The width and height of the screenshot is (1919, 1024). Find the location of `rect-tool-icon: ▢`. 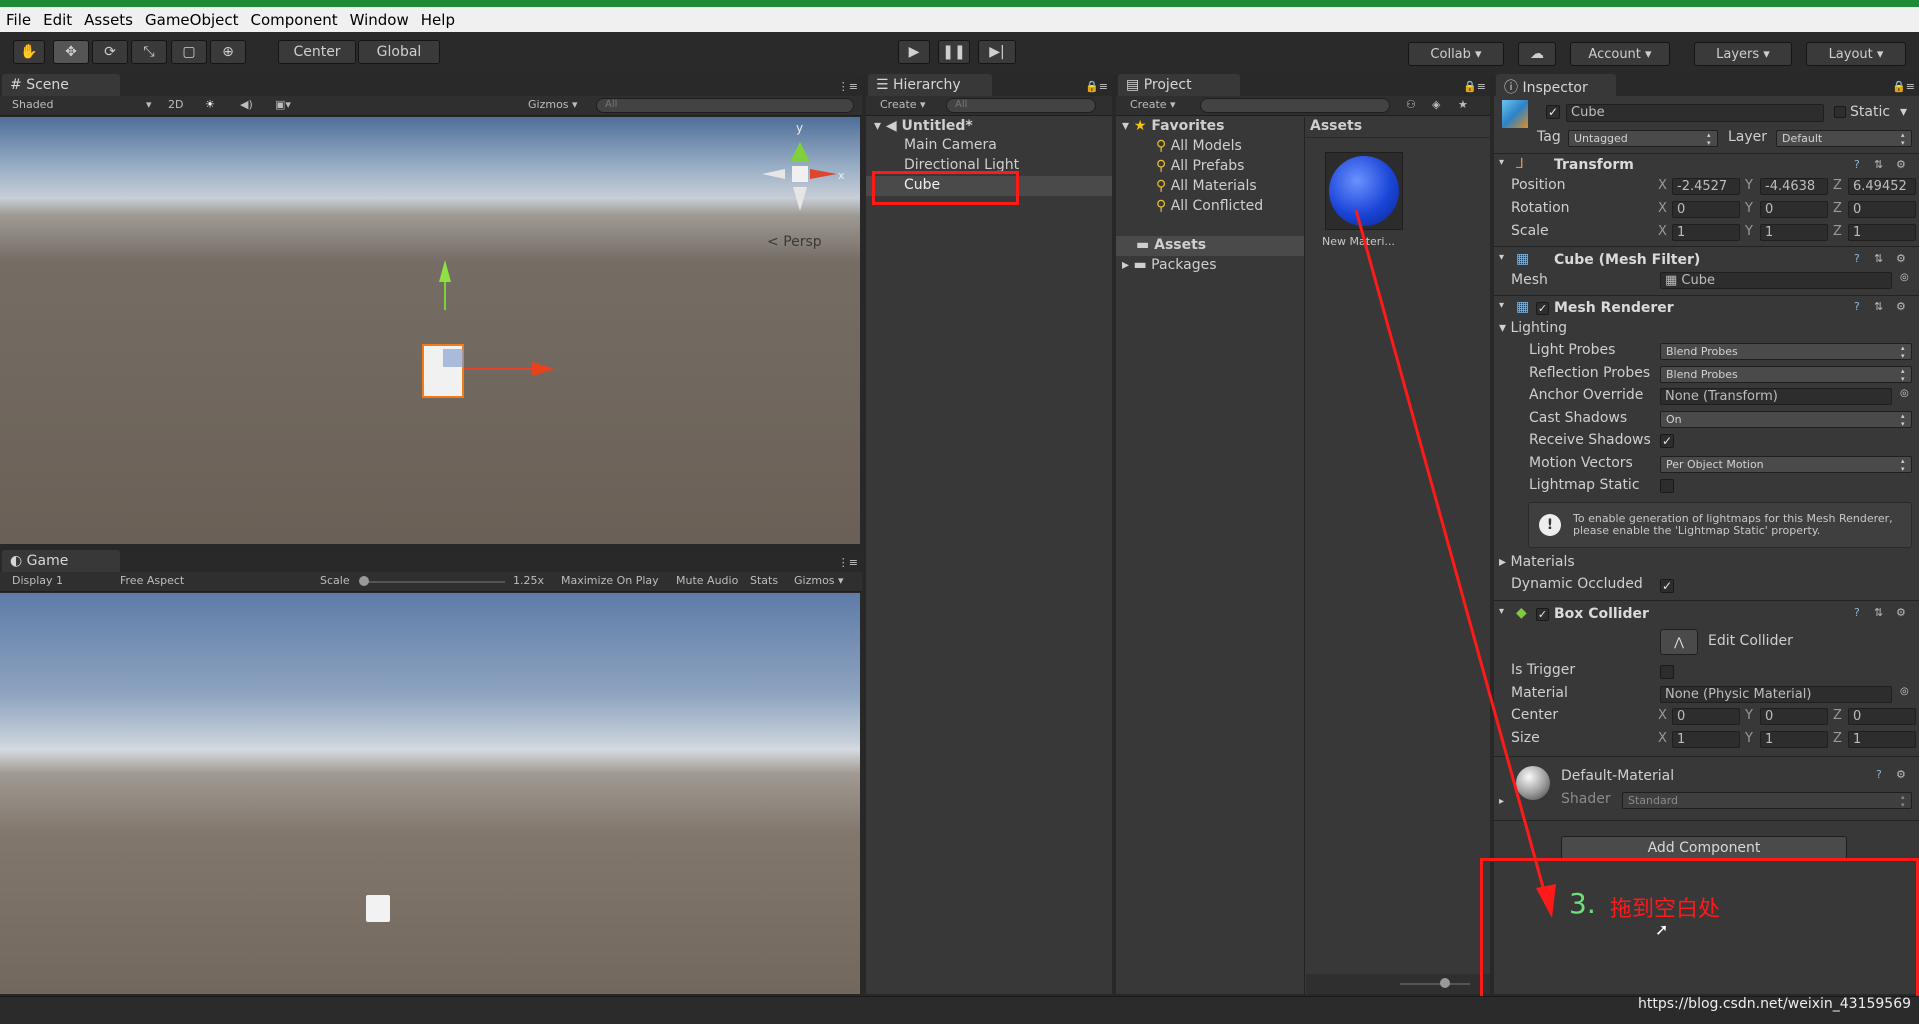

rect-tool-icon: ▢ is located at coordinates (189, 52).